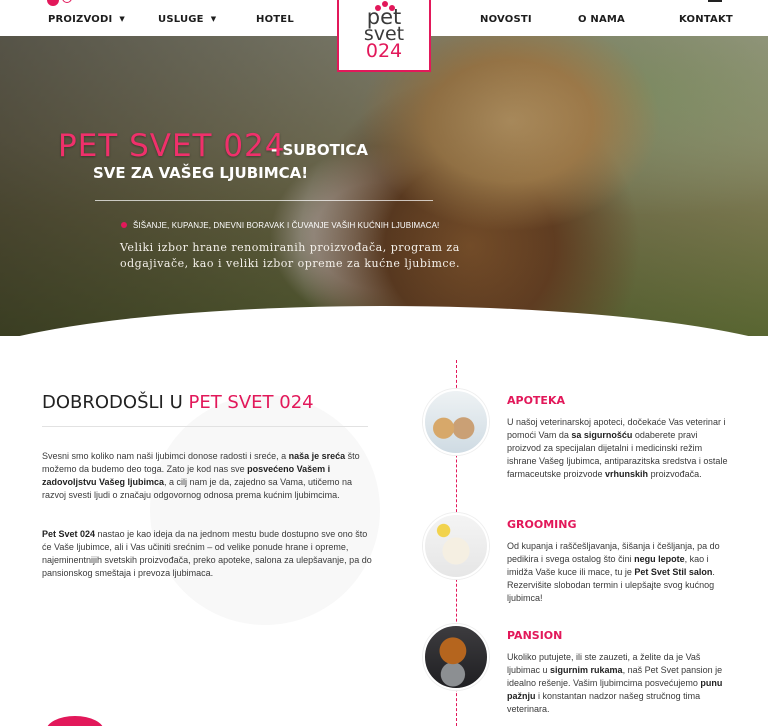  Describe the element at coordinates (320, 150) in the screenshot. I see `hero-location: - SUBOTICA` at that location.